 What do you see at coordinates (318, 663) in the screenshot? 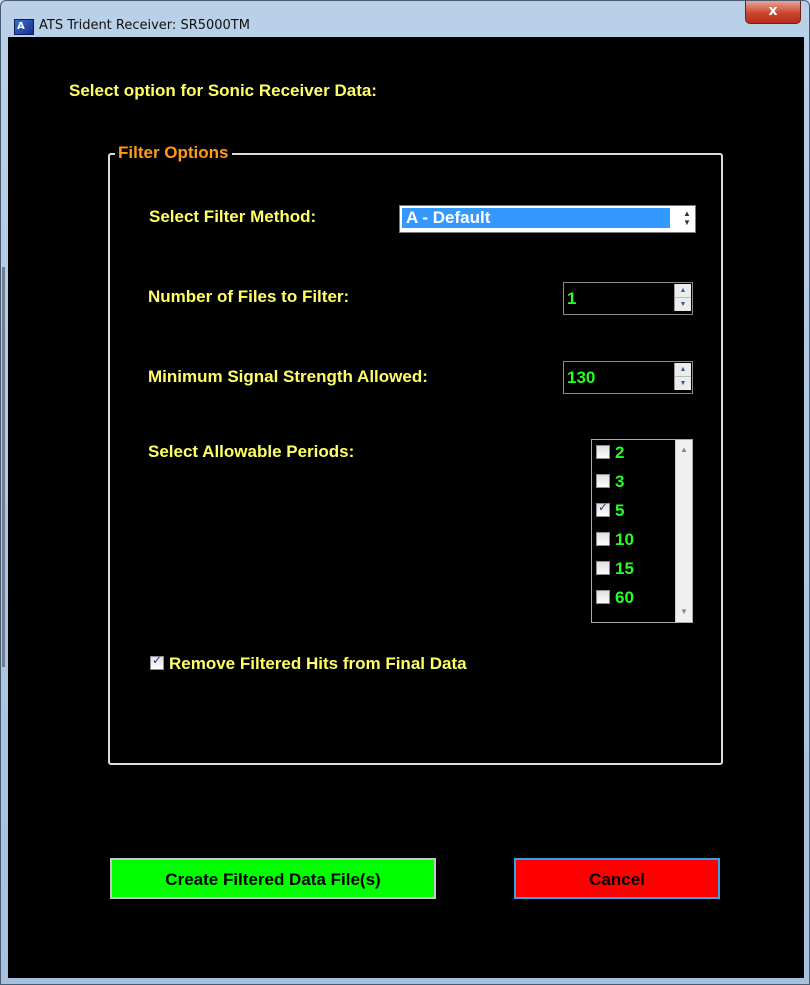
I see `remove-filtered-label: Remove Filtered Hits from Final Data` at bounding box center [318, 663].